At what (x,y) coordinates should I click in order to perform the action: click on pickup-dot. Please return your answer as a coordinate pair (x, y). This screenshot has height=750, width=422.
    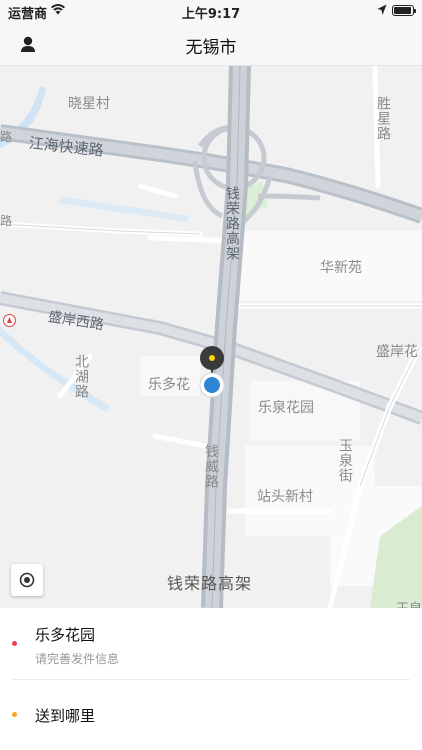
    Looking at the image, I should click on (14, 643).